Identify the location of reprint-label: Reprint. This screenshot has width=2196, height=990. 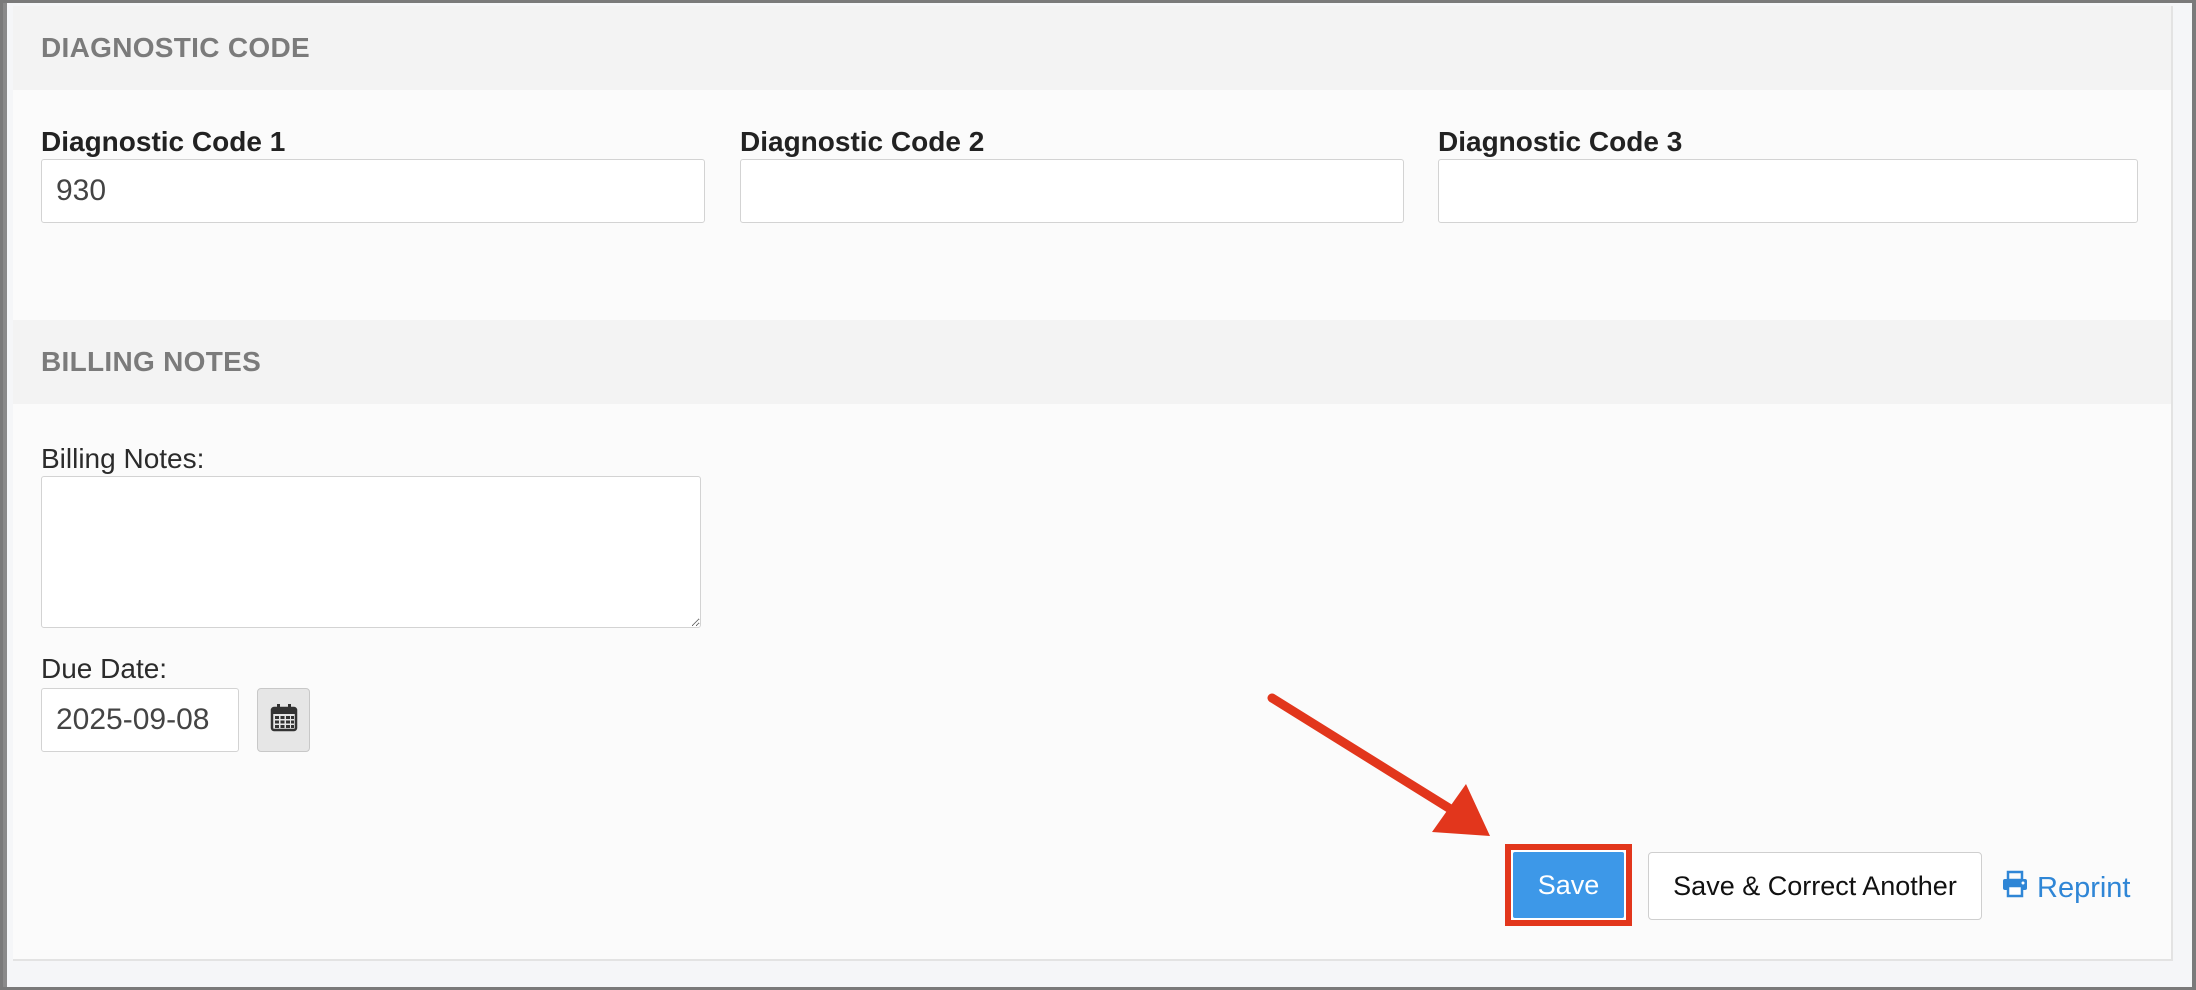
(2084, 887).